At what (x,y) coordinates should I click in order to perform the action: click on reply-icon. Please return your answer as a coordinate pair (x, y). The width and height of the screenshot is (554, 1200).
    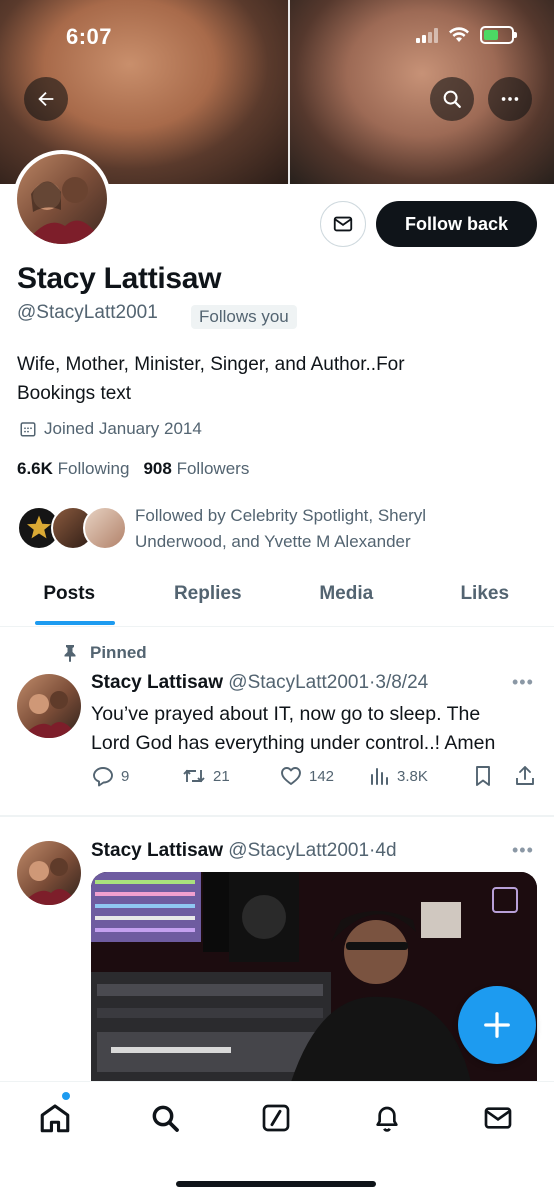
    Looking at the image, I should click on (103, 777).